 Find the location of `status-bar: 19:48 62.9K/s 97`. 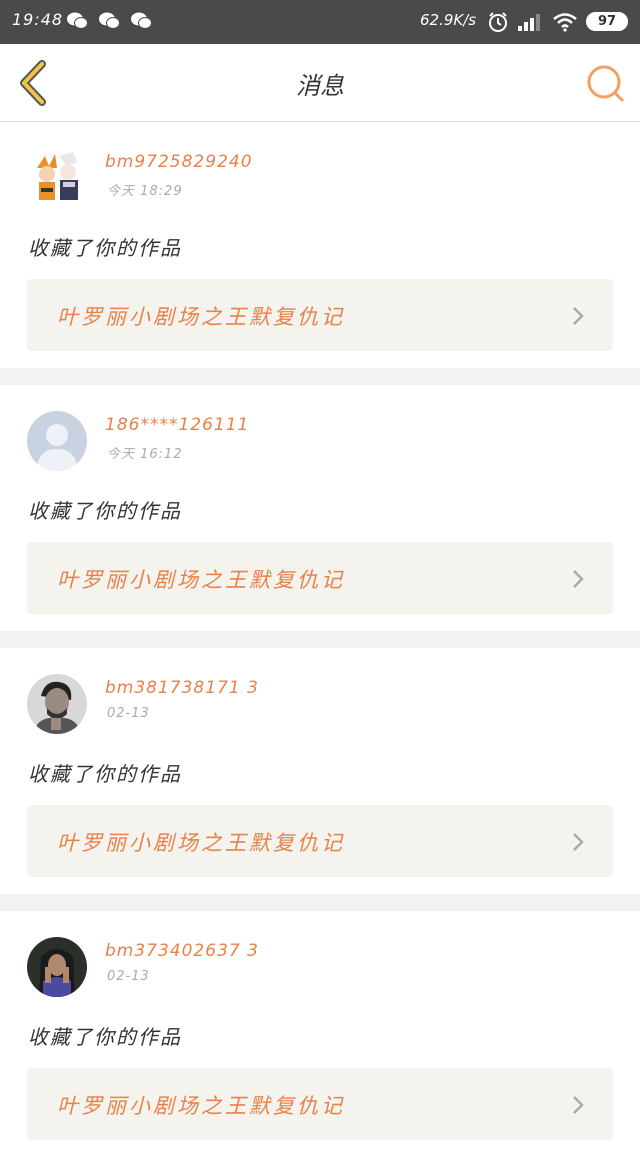

status-bar: 19:48 62.9K/s 97 is located at coordinates (320, 22).